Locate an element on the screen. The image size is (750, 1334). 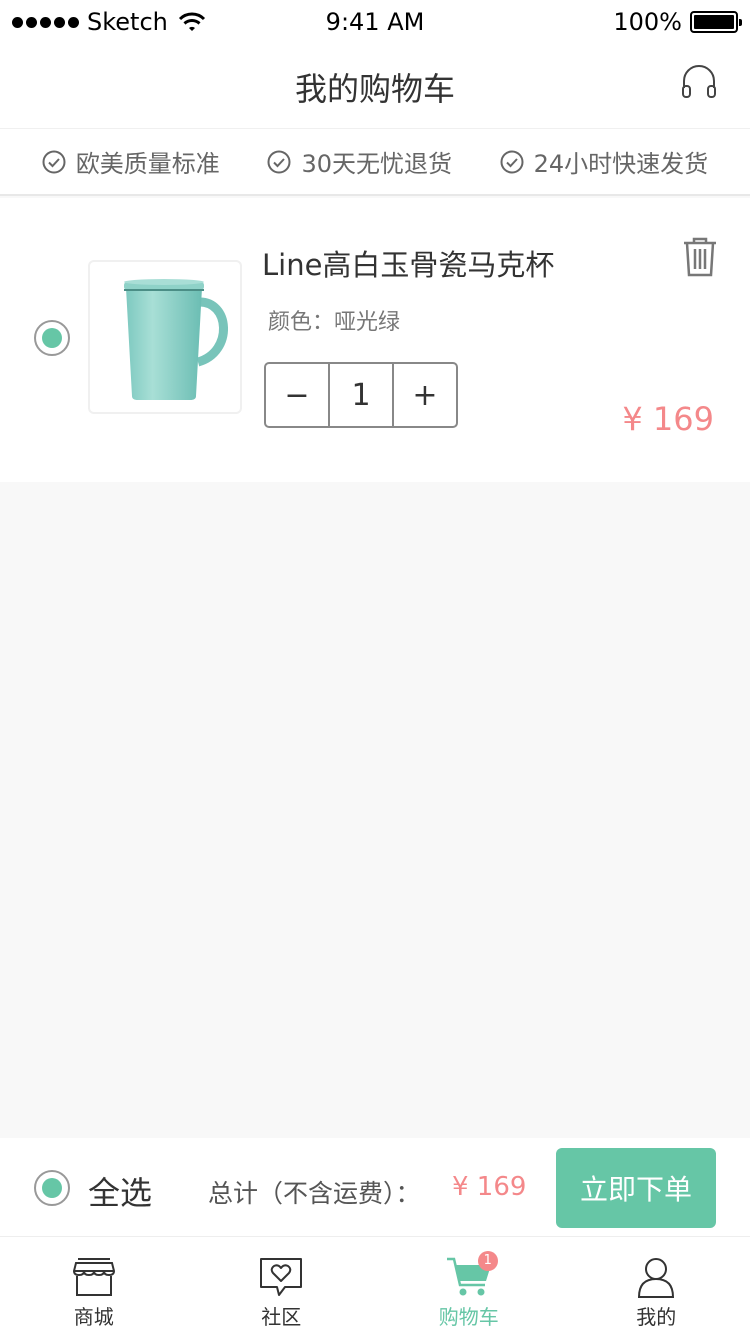
guarantee-returns: 30天无忧退货 is located at coordinates (359, 161).